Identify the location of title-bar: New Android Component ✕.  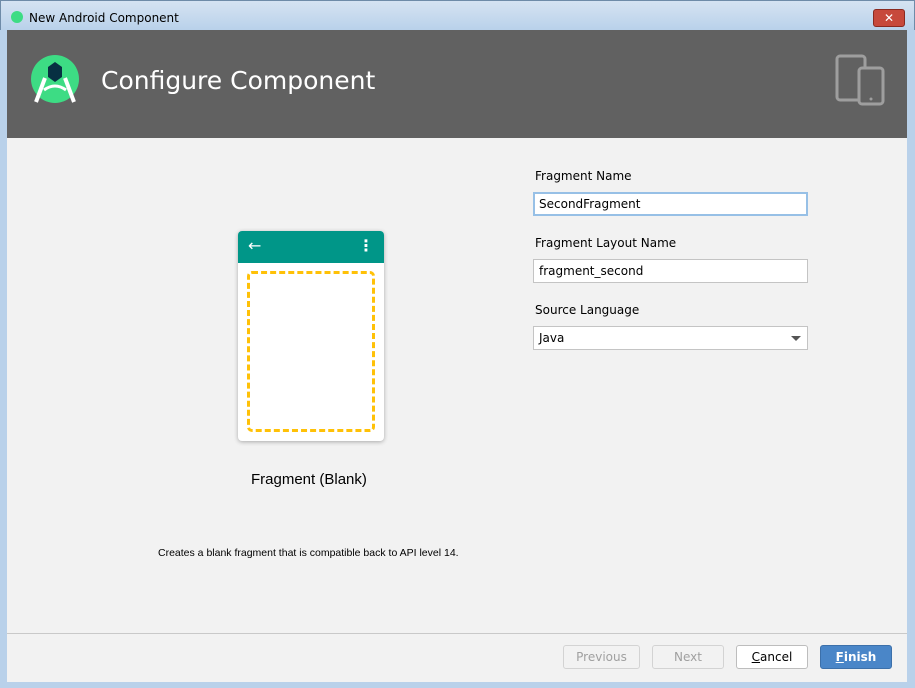
(457, 15).